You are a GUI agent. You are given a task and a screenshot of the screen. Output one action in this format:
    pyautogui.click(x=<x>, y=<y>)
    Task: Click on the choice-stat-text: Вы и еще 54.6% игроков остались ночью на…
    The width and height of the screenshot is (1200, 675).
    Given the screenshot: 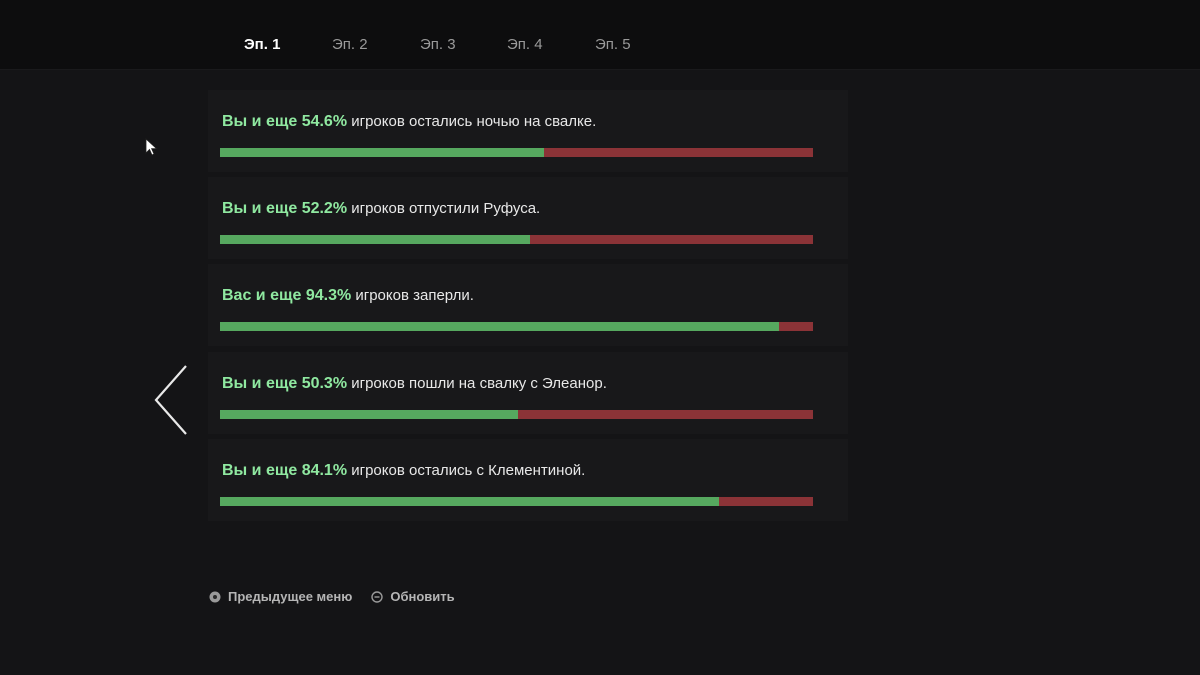 What is the action you would take?
    pyautogui.click(x=409, y=122)
    